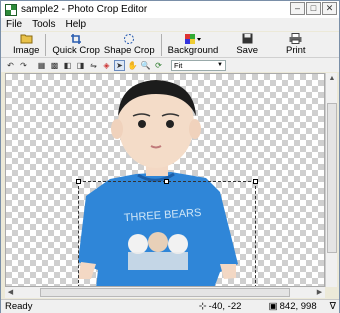  What do you see at coordinates (145, 65) in the screenshot?
I see `zoom-icon: 🔍` at bounding box center [145, 65].